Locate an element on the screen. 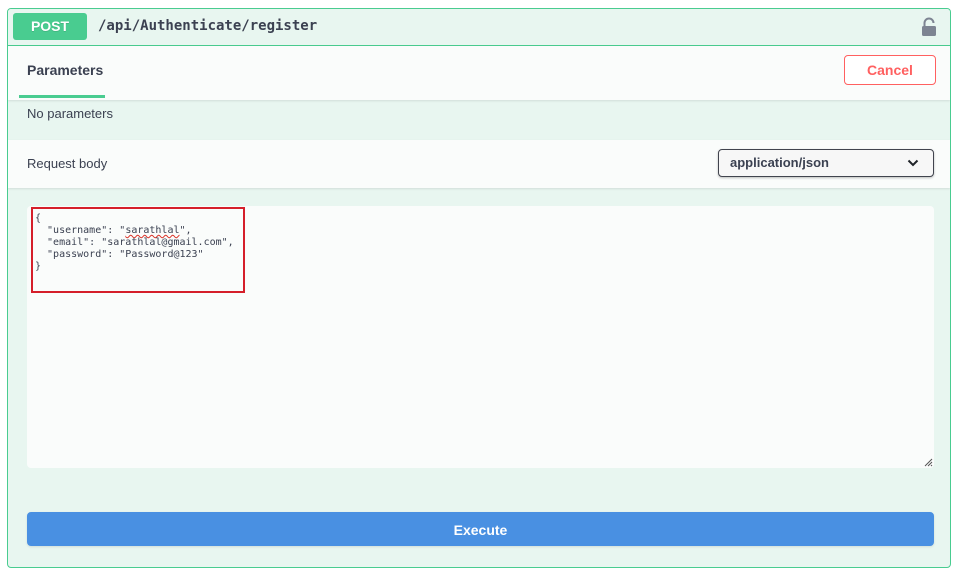  request-body-header: Request body application/json is located at coordinates (479, 164).